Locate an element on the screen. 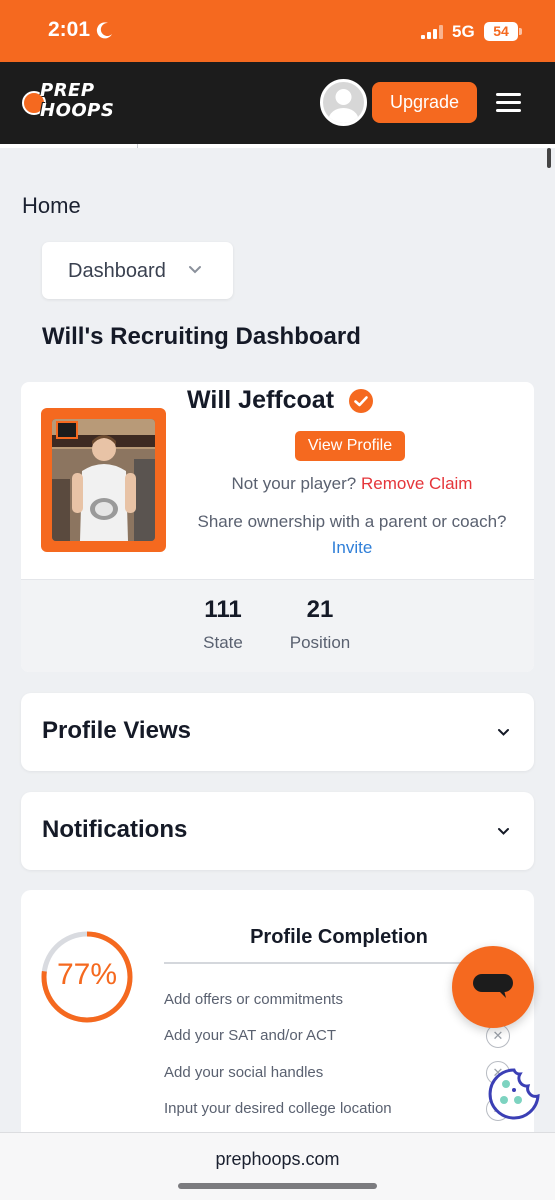  chat-icon is located at coordinates (493, 986).